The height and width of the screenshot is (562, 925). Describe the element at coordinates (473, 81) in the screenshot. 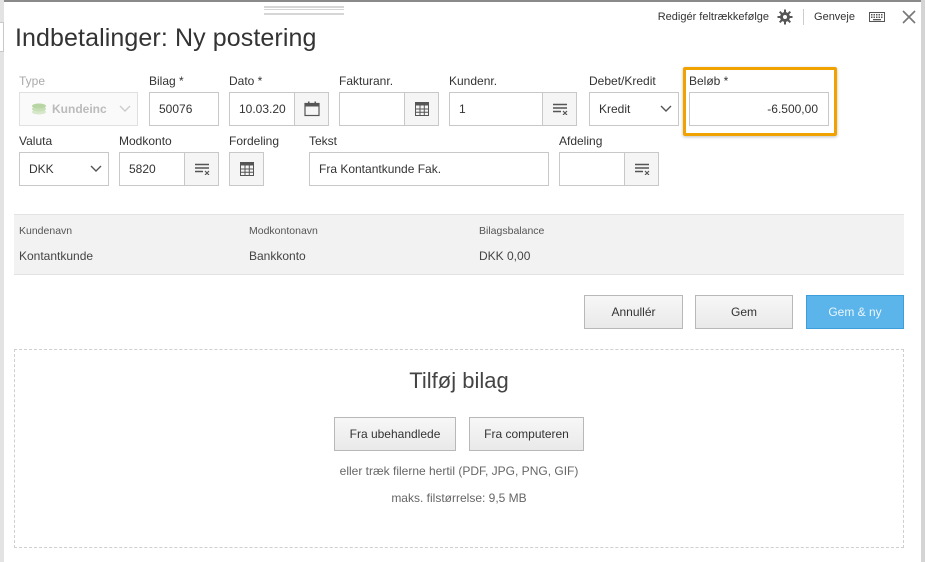

I see `kundenr-label: Kundenr.` at that location.